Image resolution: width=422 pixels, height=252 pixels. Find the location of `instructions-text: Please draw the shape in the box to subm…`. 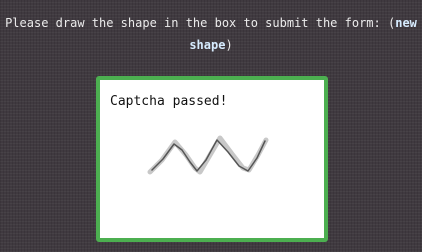

instructions-text: Please draw the shape in the box to subm… is located at coordinates (200, 23).